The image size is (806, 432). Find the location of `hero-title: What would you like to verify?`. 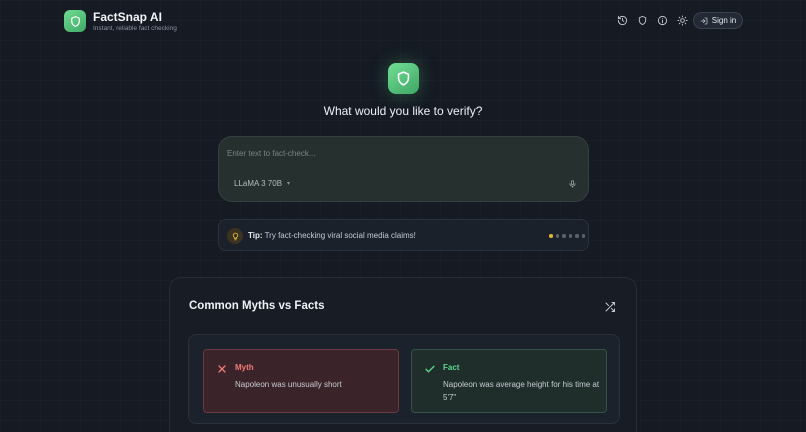

hero-title: What would you like to verify? is located at coordinates (403, 111).